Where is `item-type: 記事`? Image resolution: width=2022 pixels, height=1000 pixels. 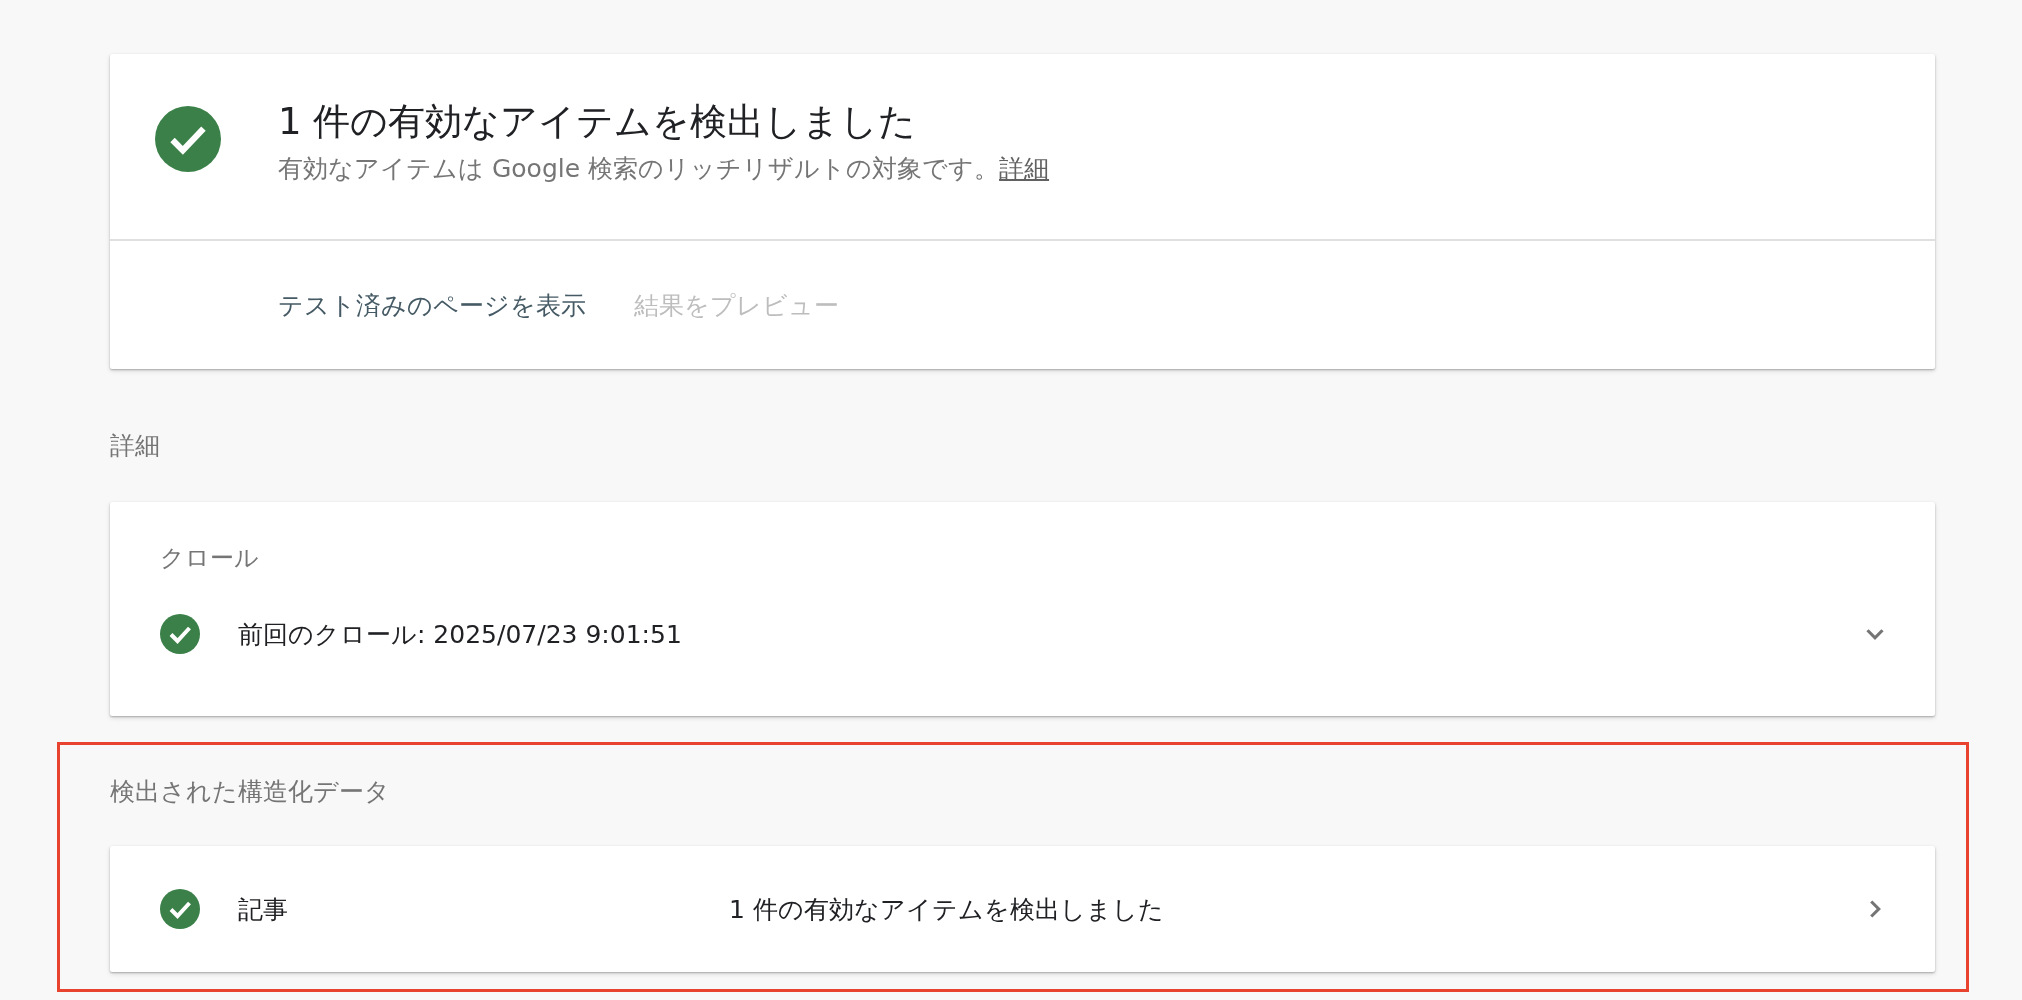
item-type: 記事 is located at coordinates (263, 909).